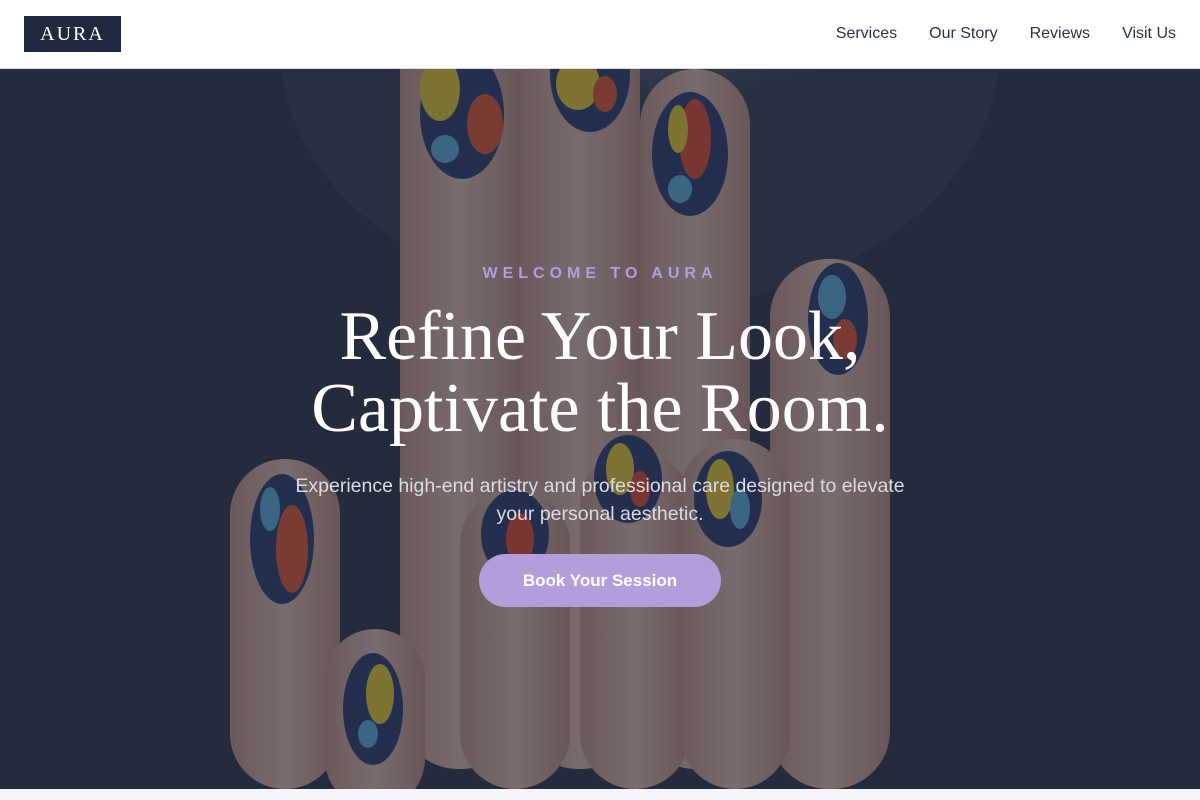  Describe the element at coordinates (866, 34) in the screenshot. I see `nav-link-services: Services` at that location.